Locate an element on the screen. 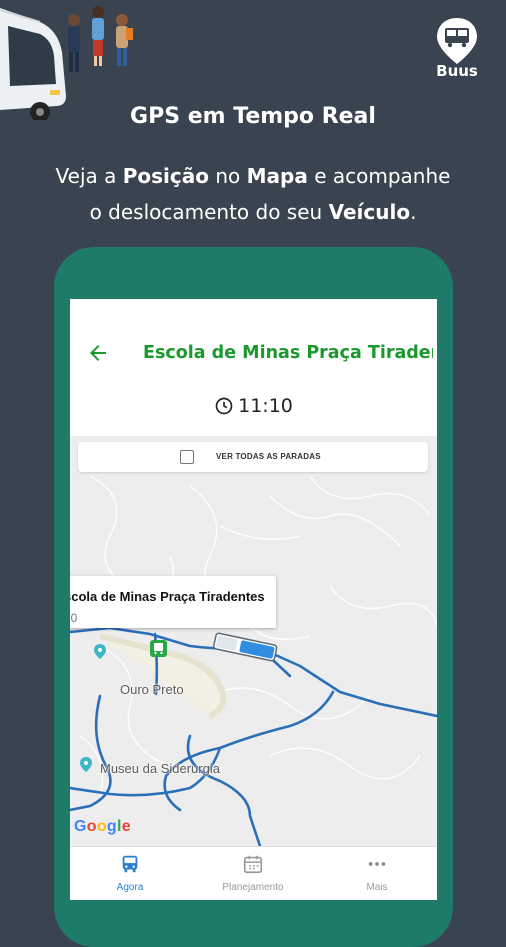  clock-icon is located at coordinates (224, 406).